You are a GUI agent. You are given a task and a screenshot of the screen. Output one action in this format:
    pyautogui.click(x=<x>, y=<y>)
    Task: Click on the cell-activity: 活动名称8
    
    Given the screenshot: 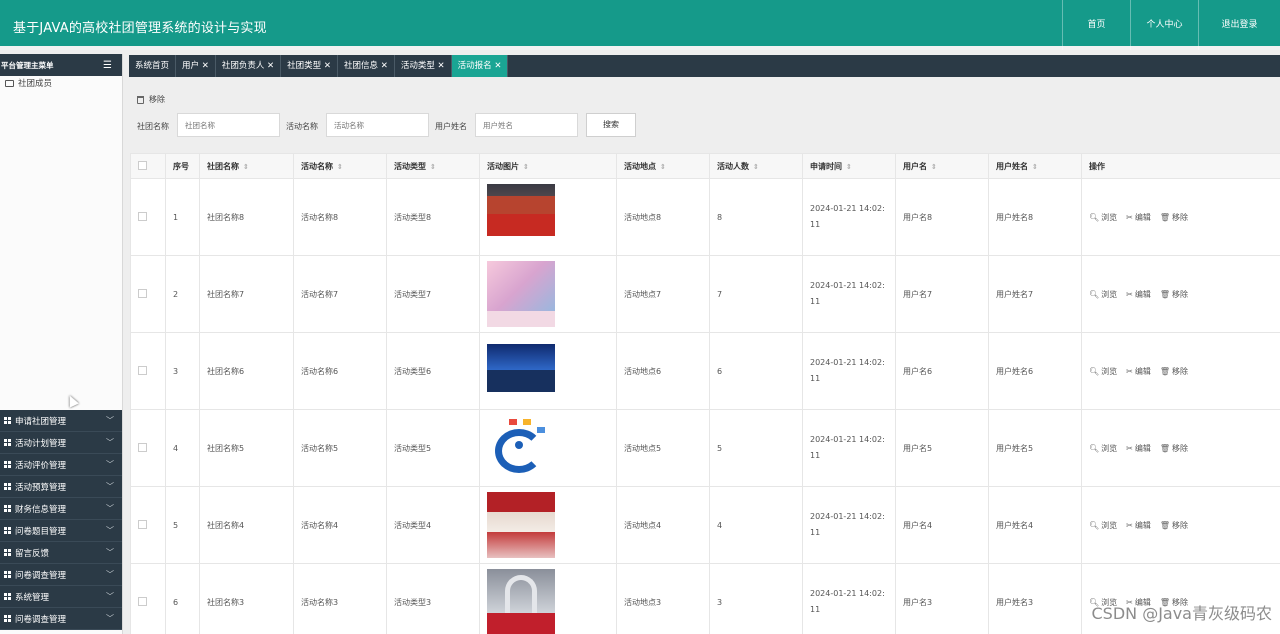 What is the action you would take?
    pyautogui.click(x=340, y=217)
    